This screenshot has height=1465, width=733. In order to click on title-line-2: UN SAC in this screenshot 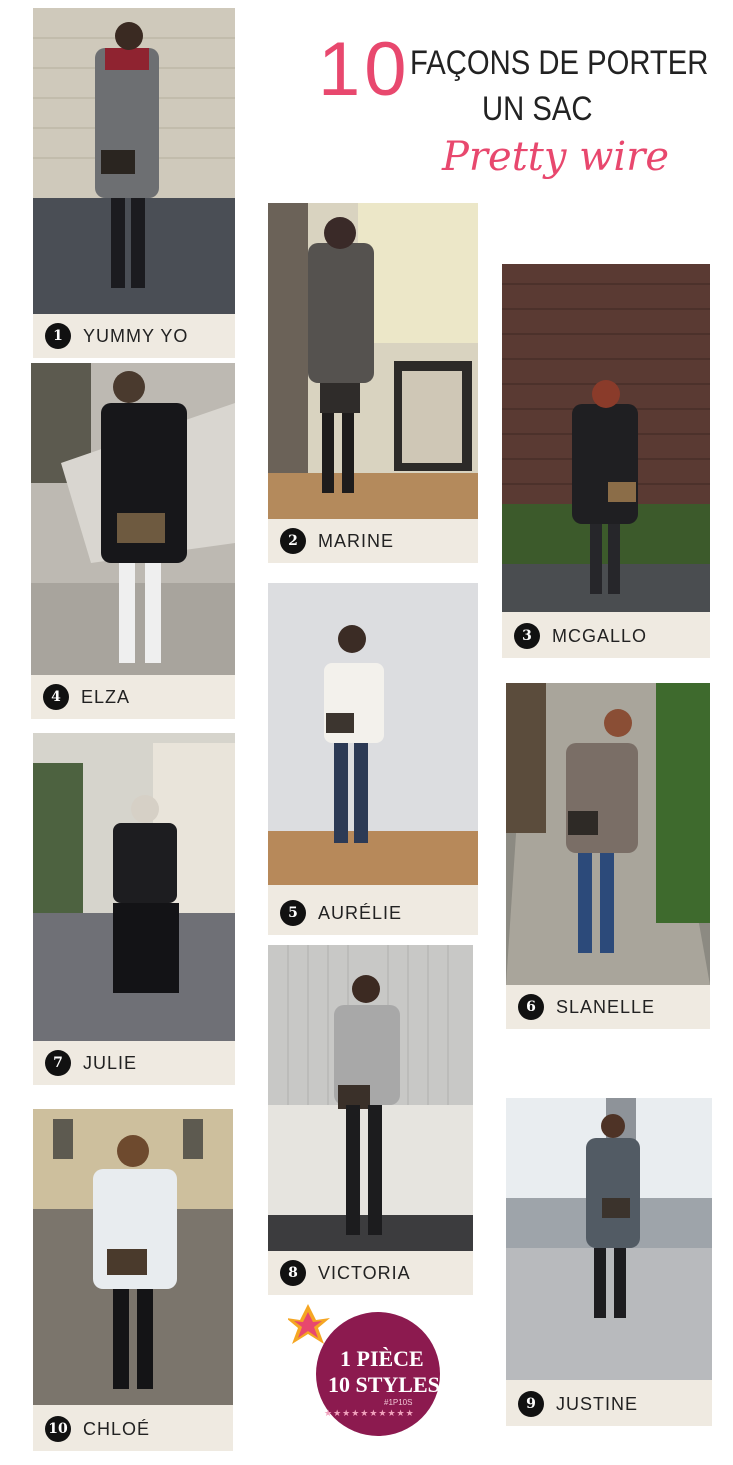, I will do `click(537, 109)`.